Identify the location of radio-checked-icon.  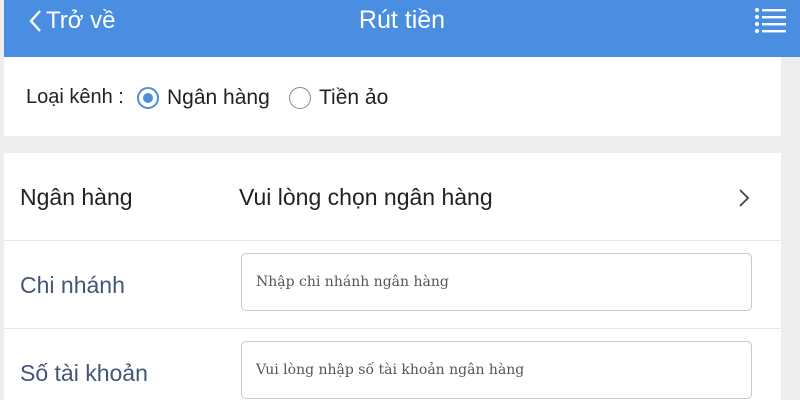
(148, 98).